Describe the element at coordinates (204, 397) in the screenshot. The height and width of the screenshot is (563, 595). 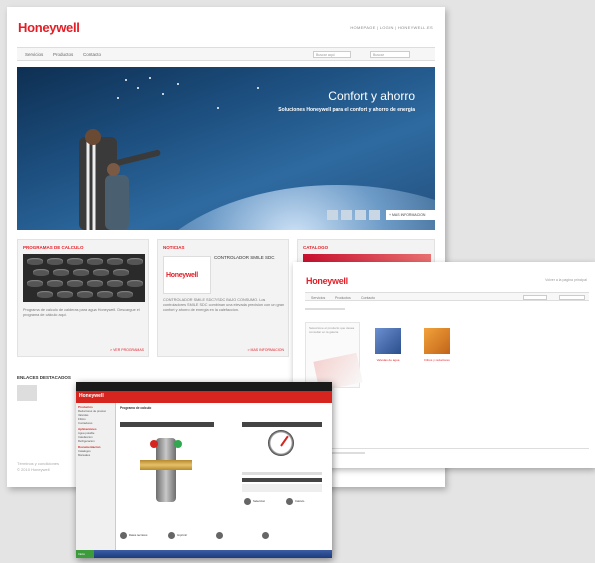
I see `app-header-bar: Honeywell` at that location.